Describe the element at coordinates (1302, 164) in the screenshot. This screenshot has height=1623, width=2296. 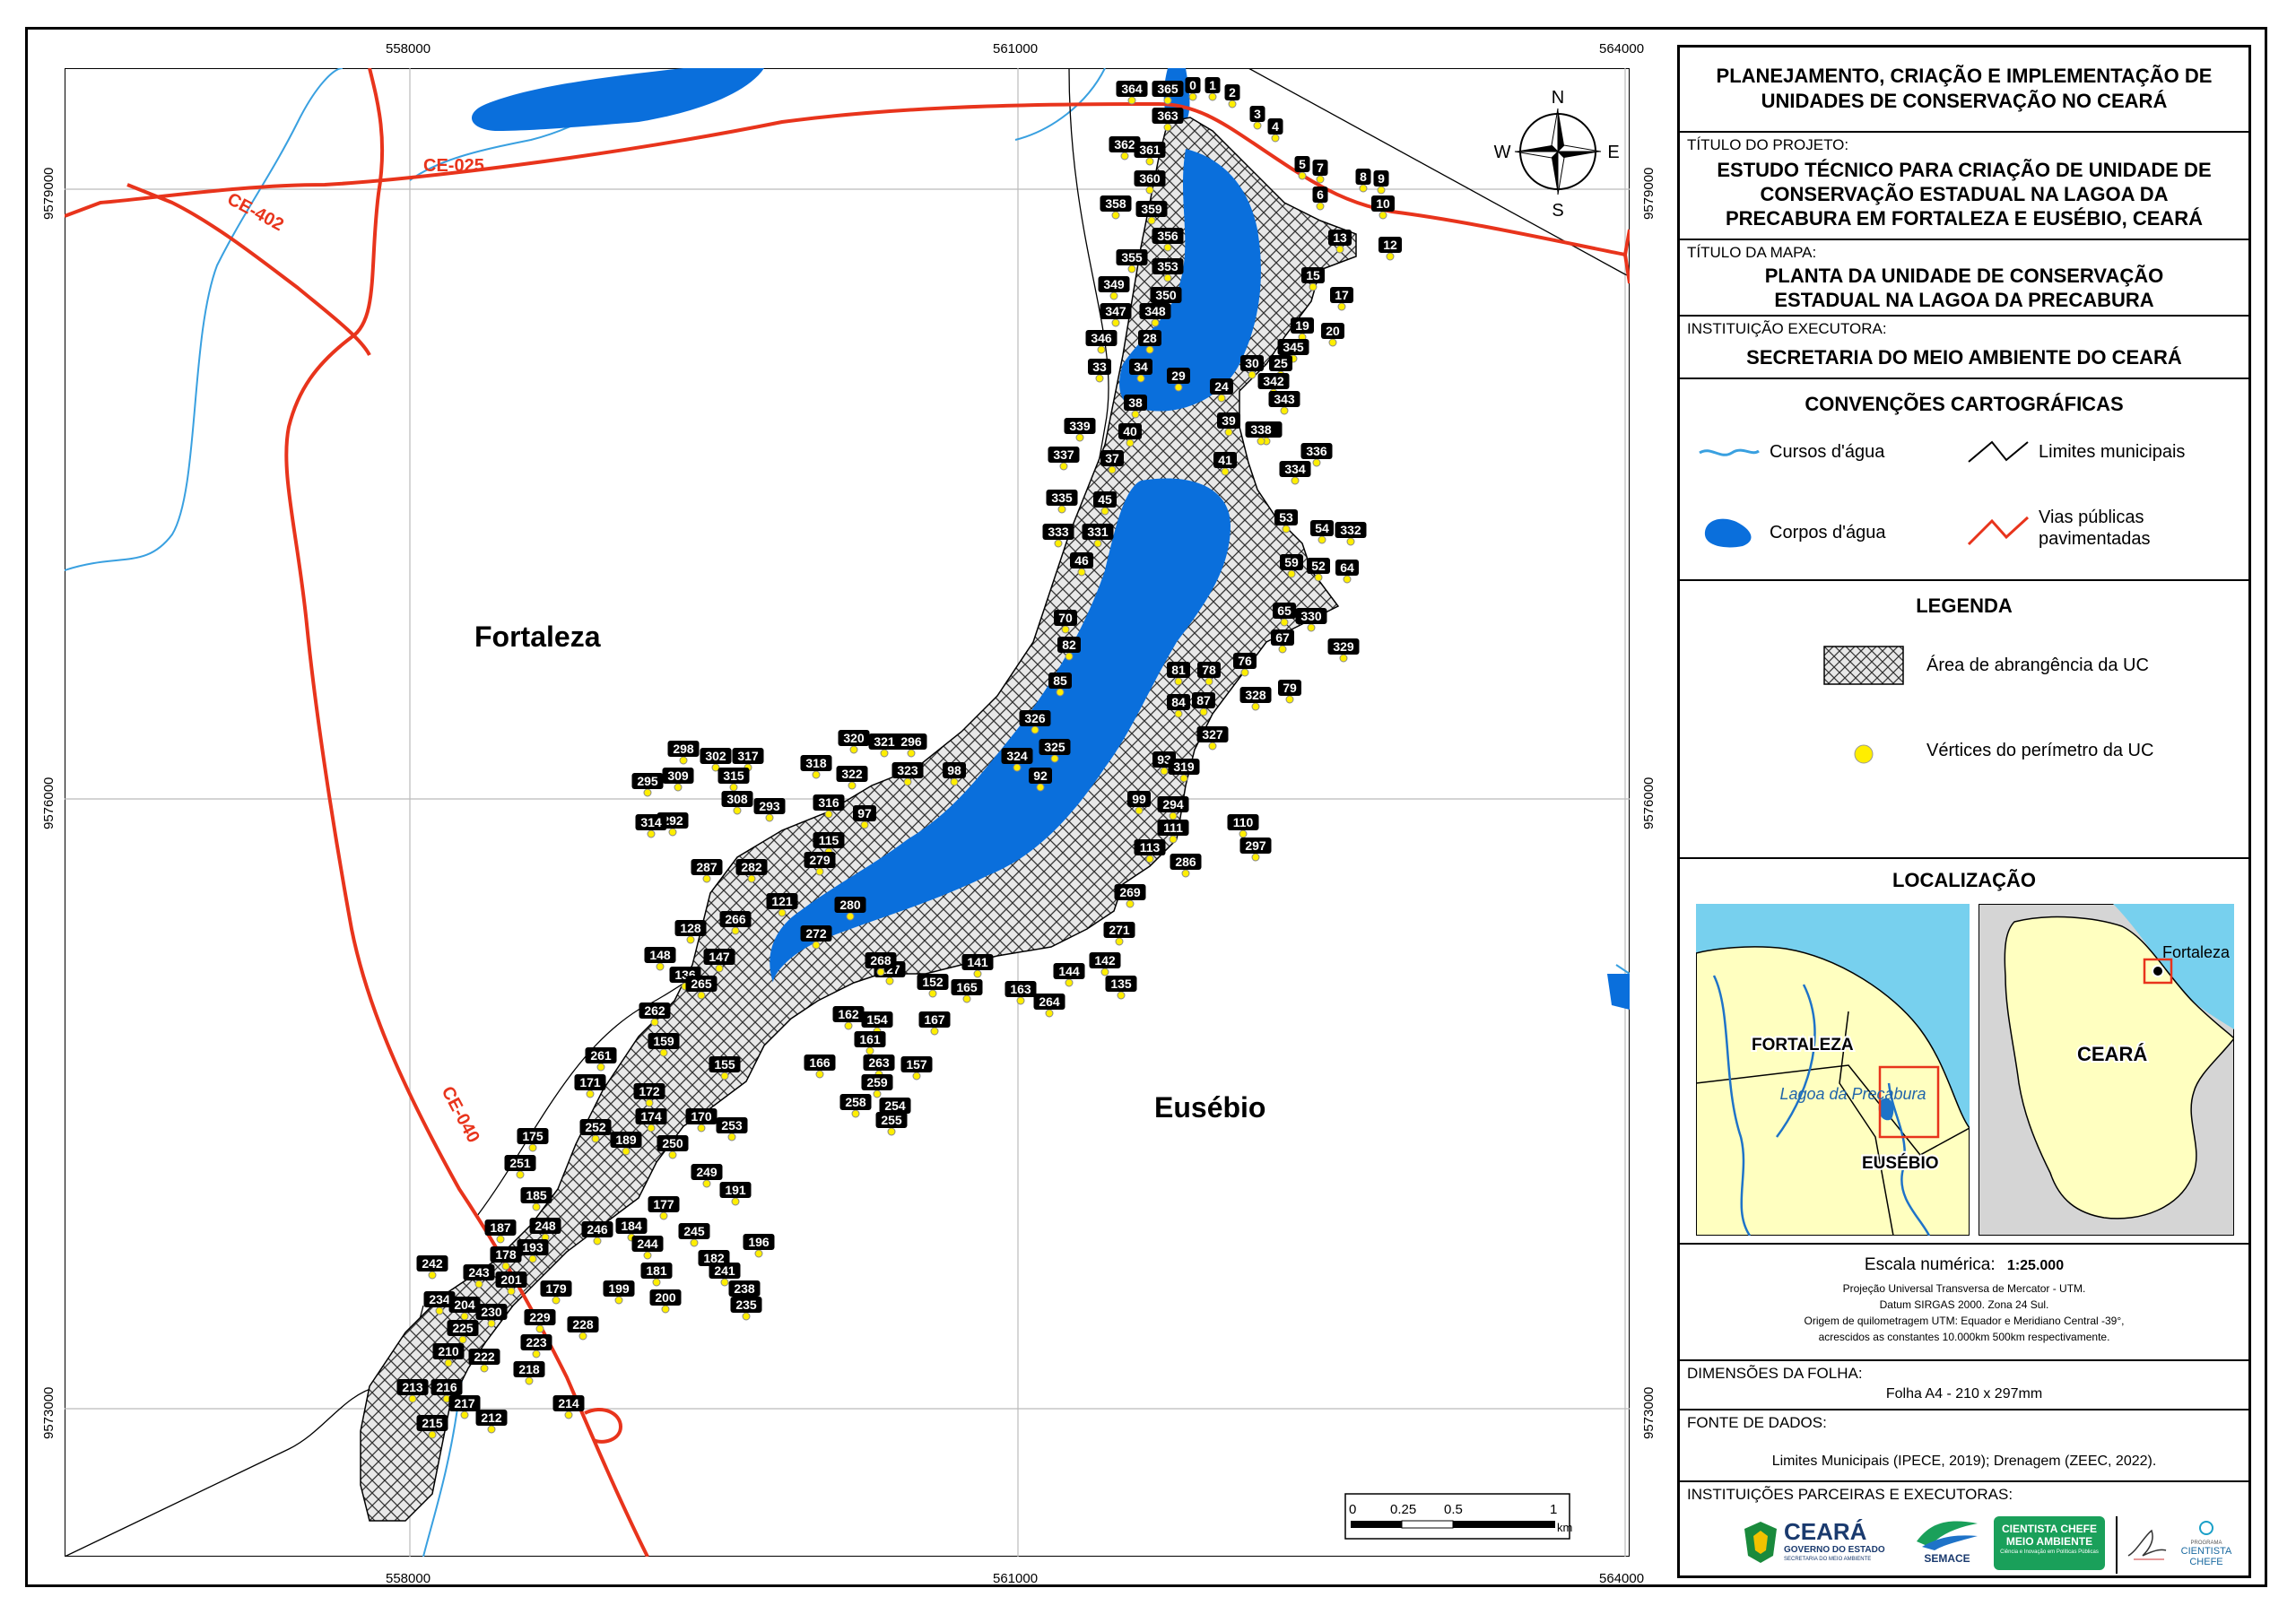
I see `vertex-label: 5` at that location.